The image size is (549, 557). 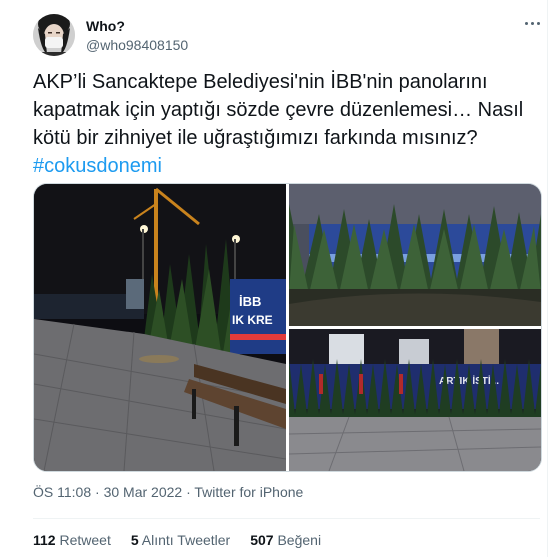 What do you see at coordinates (62, 492) in the screenshot?
I see `tweet-time: ÖS 11:08` at bounding box center [62, 492].